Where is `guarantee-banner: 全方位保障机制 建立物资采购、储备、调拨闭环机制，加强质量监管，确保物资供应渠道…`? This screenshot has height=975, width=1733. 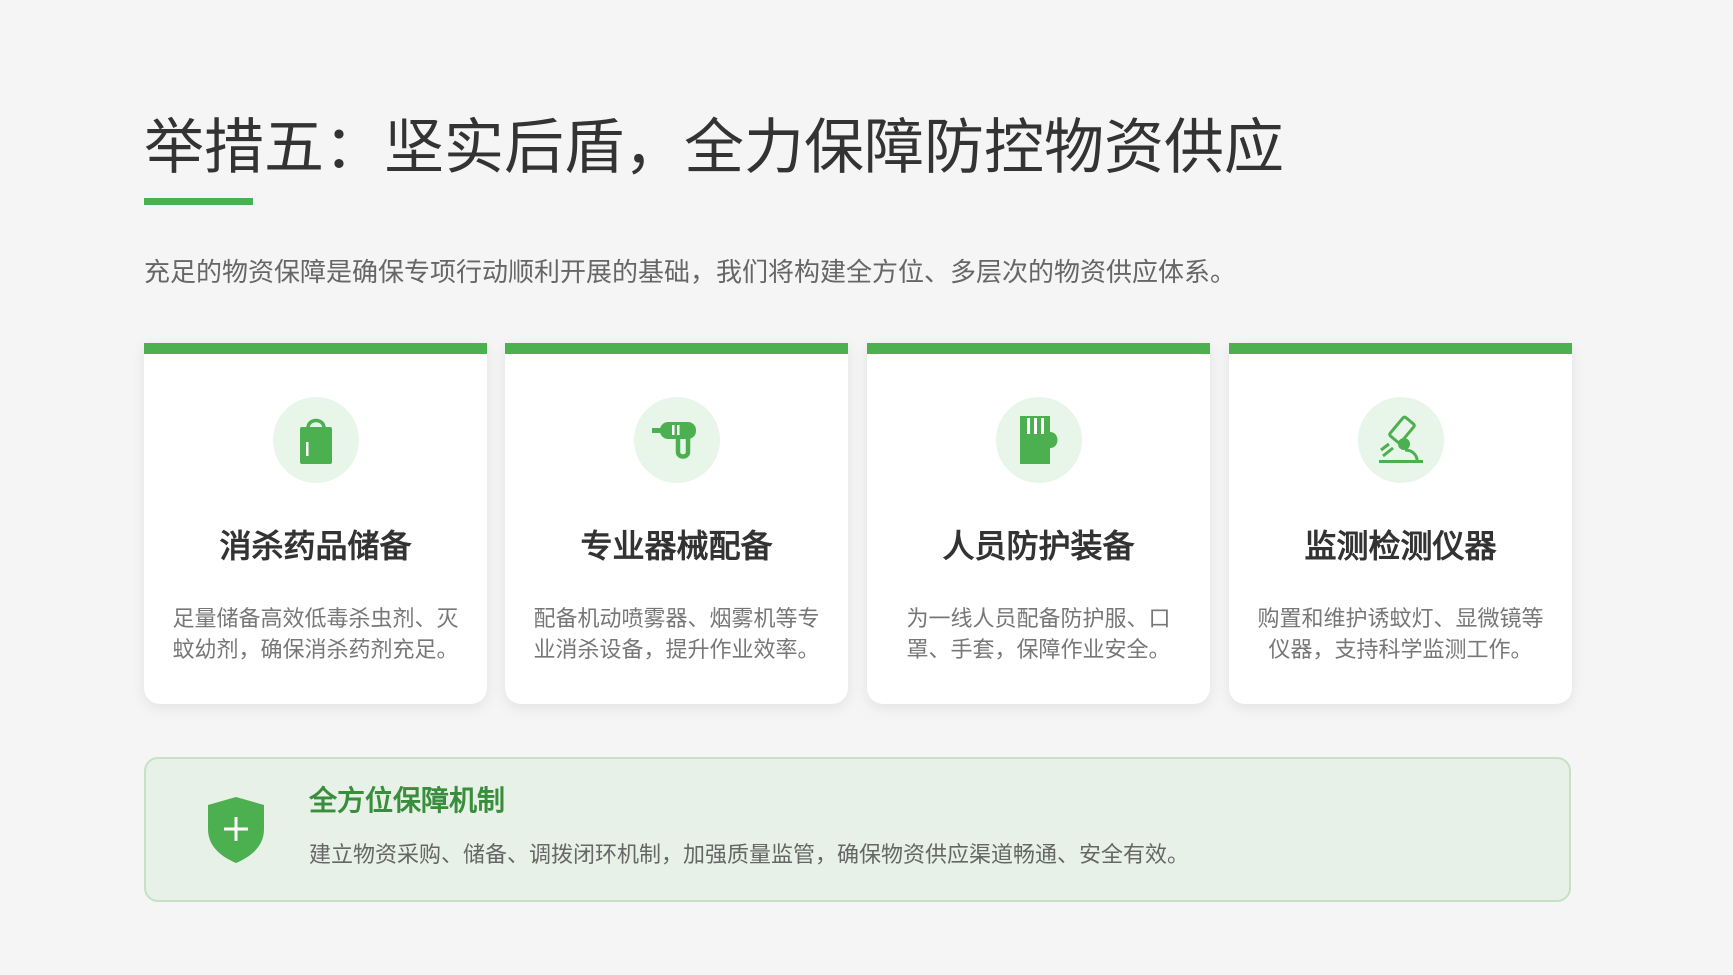 guarantee-banner: 全方位保障机制 建立物资采购、储备、调拨闭环机制，加强质量监管，确保物资供应渠道… is located at coordinates (857, 829).